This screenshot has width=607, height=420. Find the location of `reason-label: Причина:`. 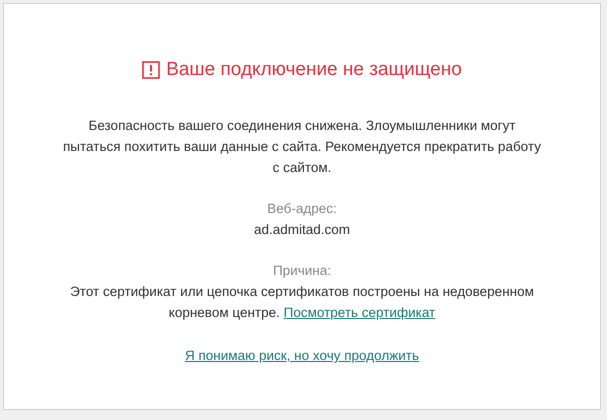

reason-label: Причина: is located at coordinates (302, 271).